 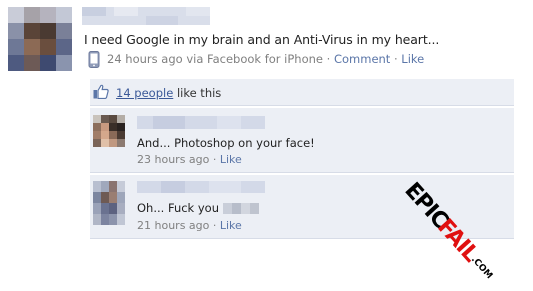 I want to click on comment-meta: 23 hours ago · Like, so click(x=189, y=159).